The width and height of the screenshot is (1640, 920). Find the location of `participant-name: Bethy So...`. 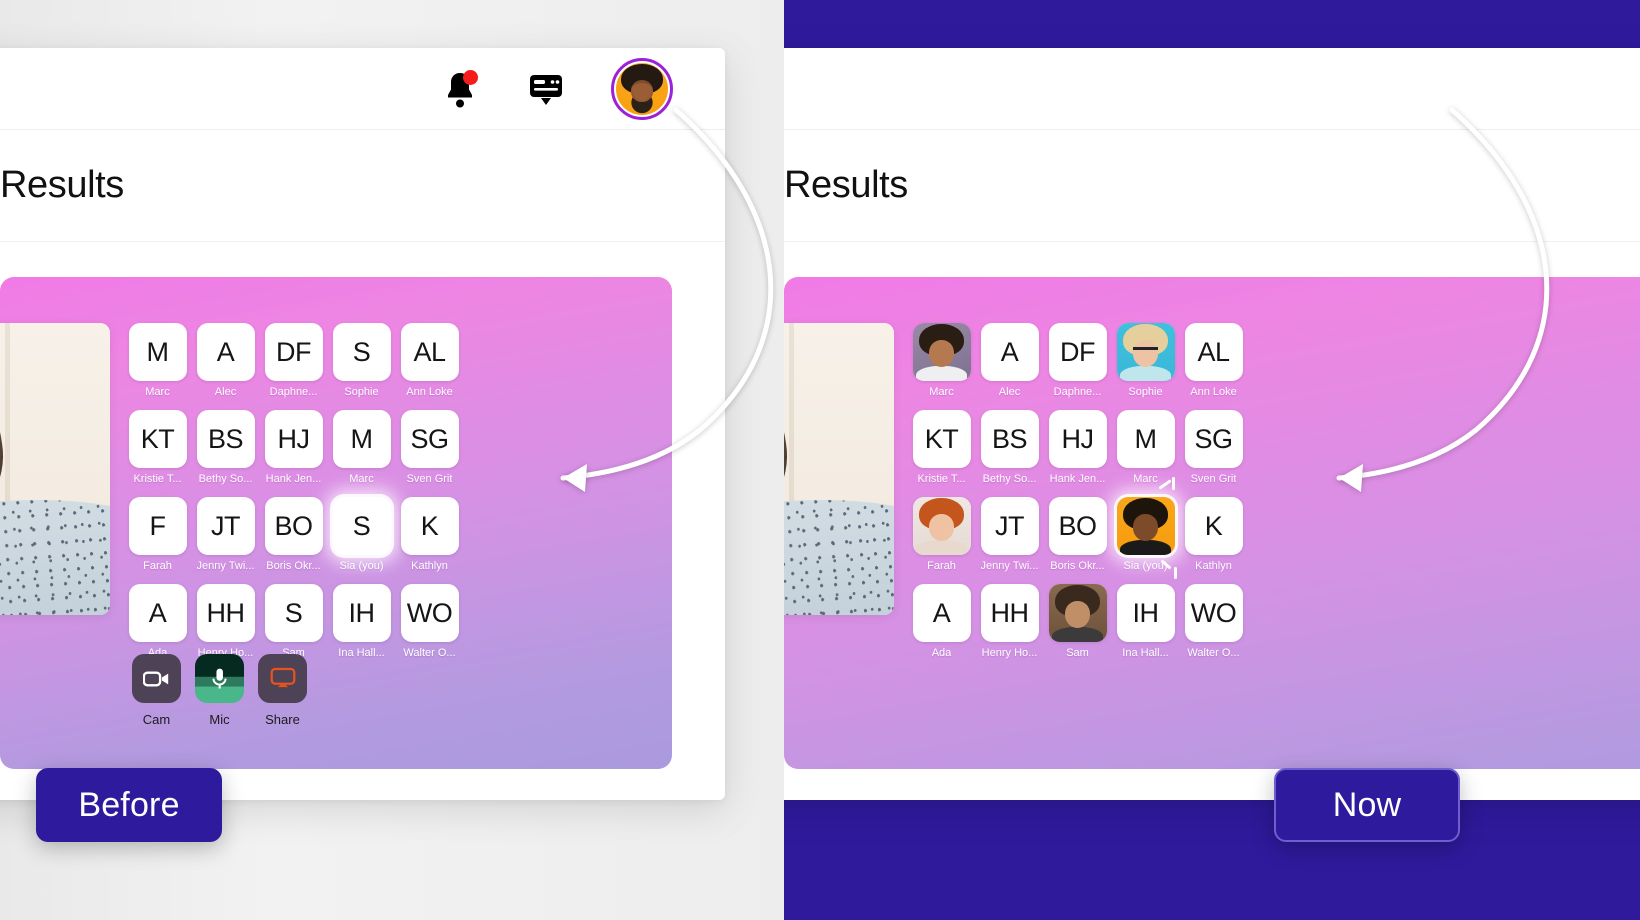

participant-name: Bethy So... is located at coordinates (1009, 479).